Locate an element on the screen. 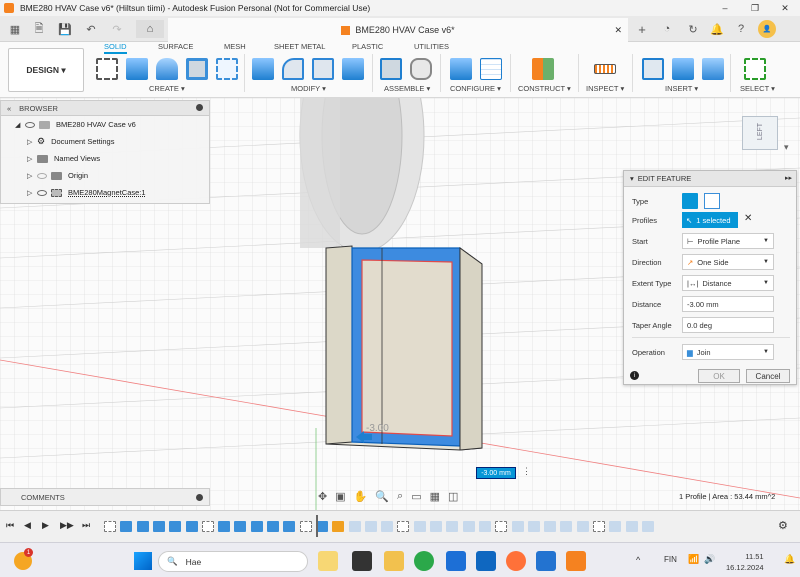 This screenshot has height=577, width=800. thin-type-icon is located at coordinates (712, 201).